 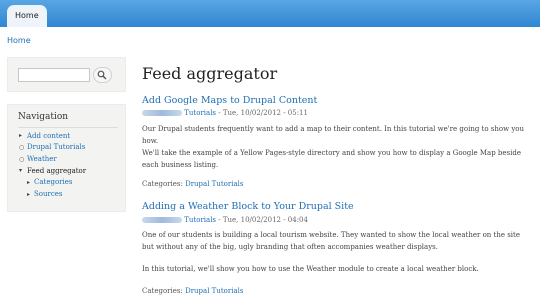 I want to click on navigation-title: Navigation, so click(x=43, y=117).